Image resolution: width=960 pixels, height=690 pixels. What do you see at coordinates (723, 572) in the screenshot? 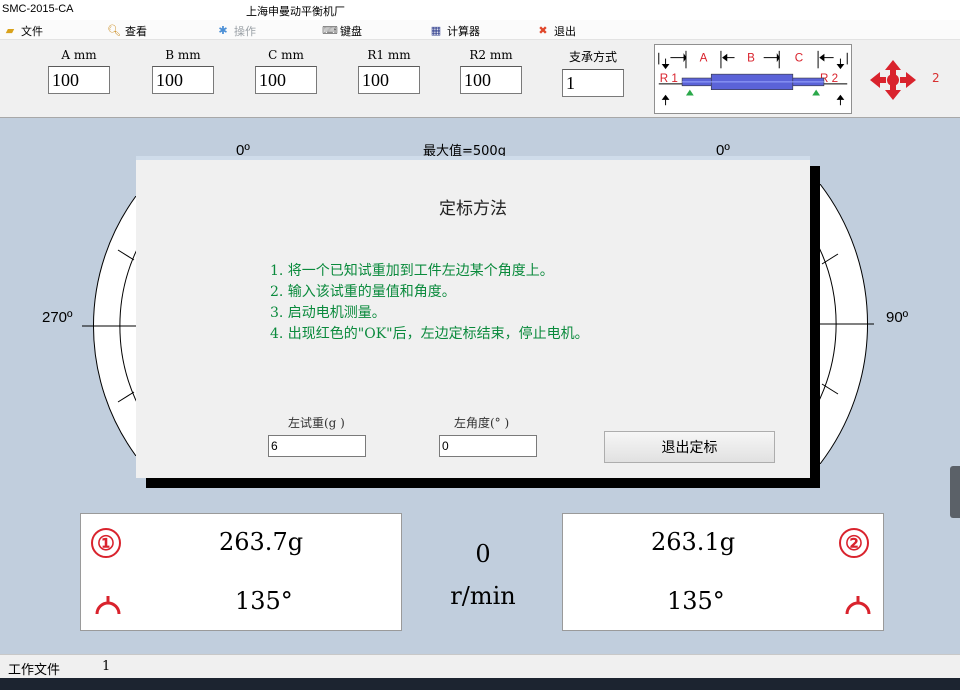
I see `right-result-panel: 263.1g ② 135°` at bounding box center [723, 572].